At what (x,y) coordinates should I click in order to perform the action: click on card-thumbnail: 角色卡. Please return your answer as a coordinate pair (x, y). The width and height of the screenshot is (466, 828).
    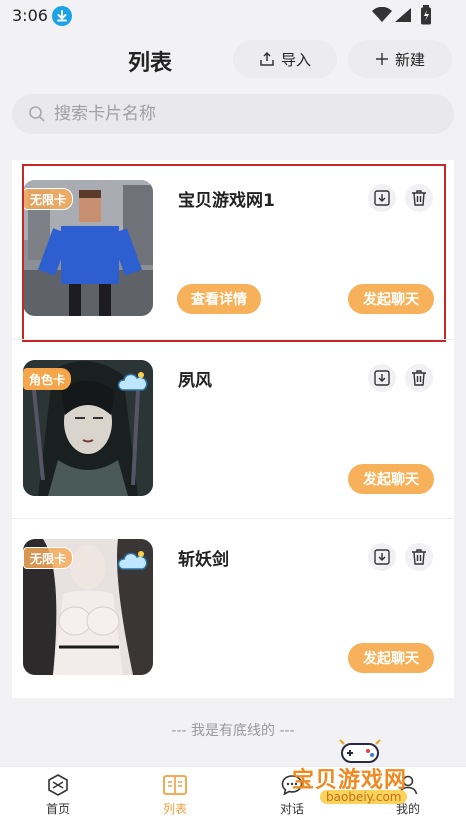
    Looking at the image, I should click on (88, 428).